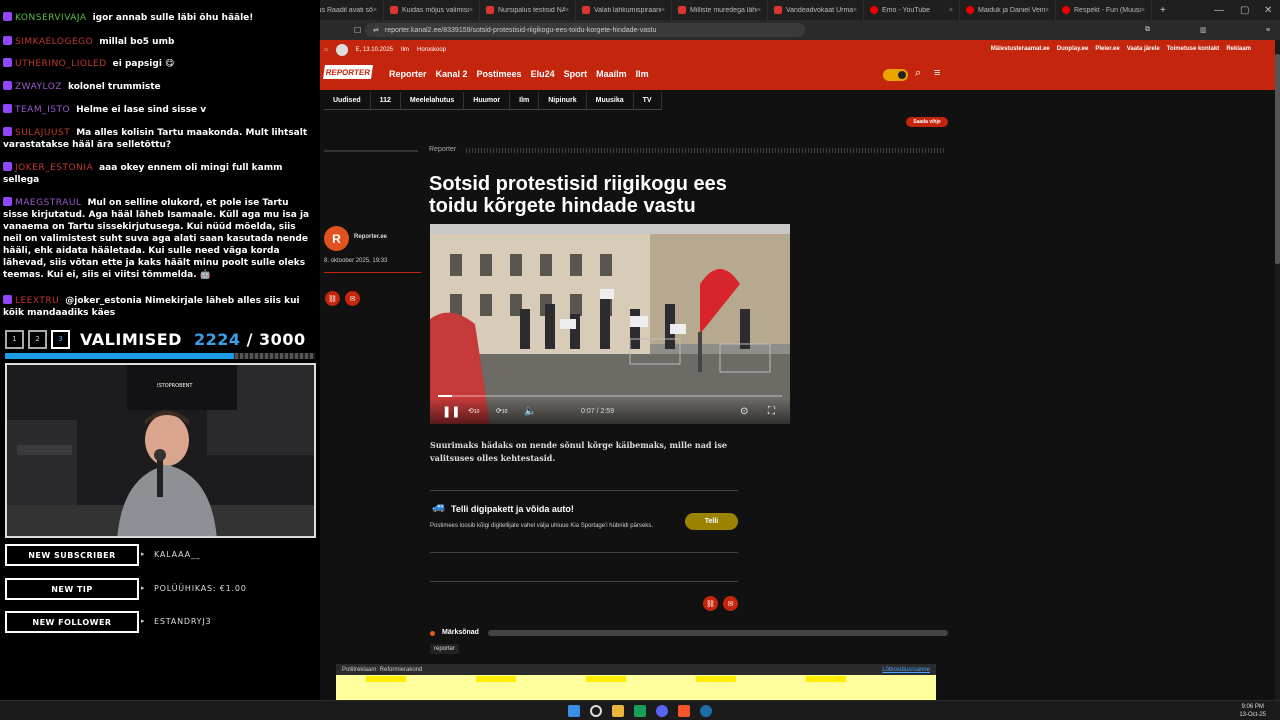 This screenshot has width=1280, height=720. I want to click on main-nav-item: Reporter, so click(408, 74).